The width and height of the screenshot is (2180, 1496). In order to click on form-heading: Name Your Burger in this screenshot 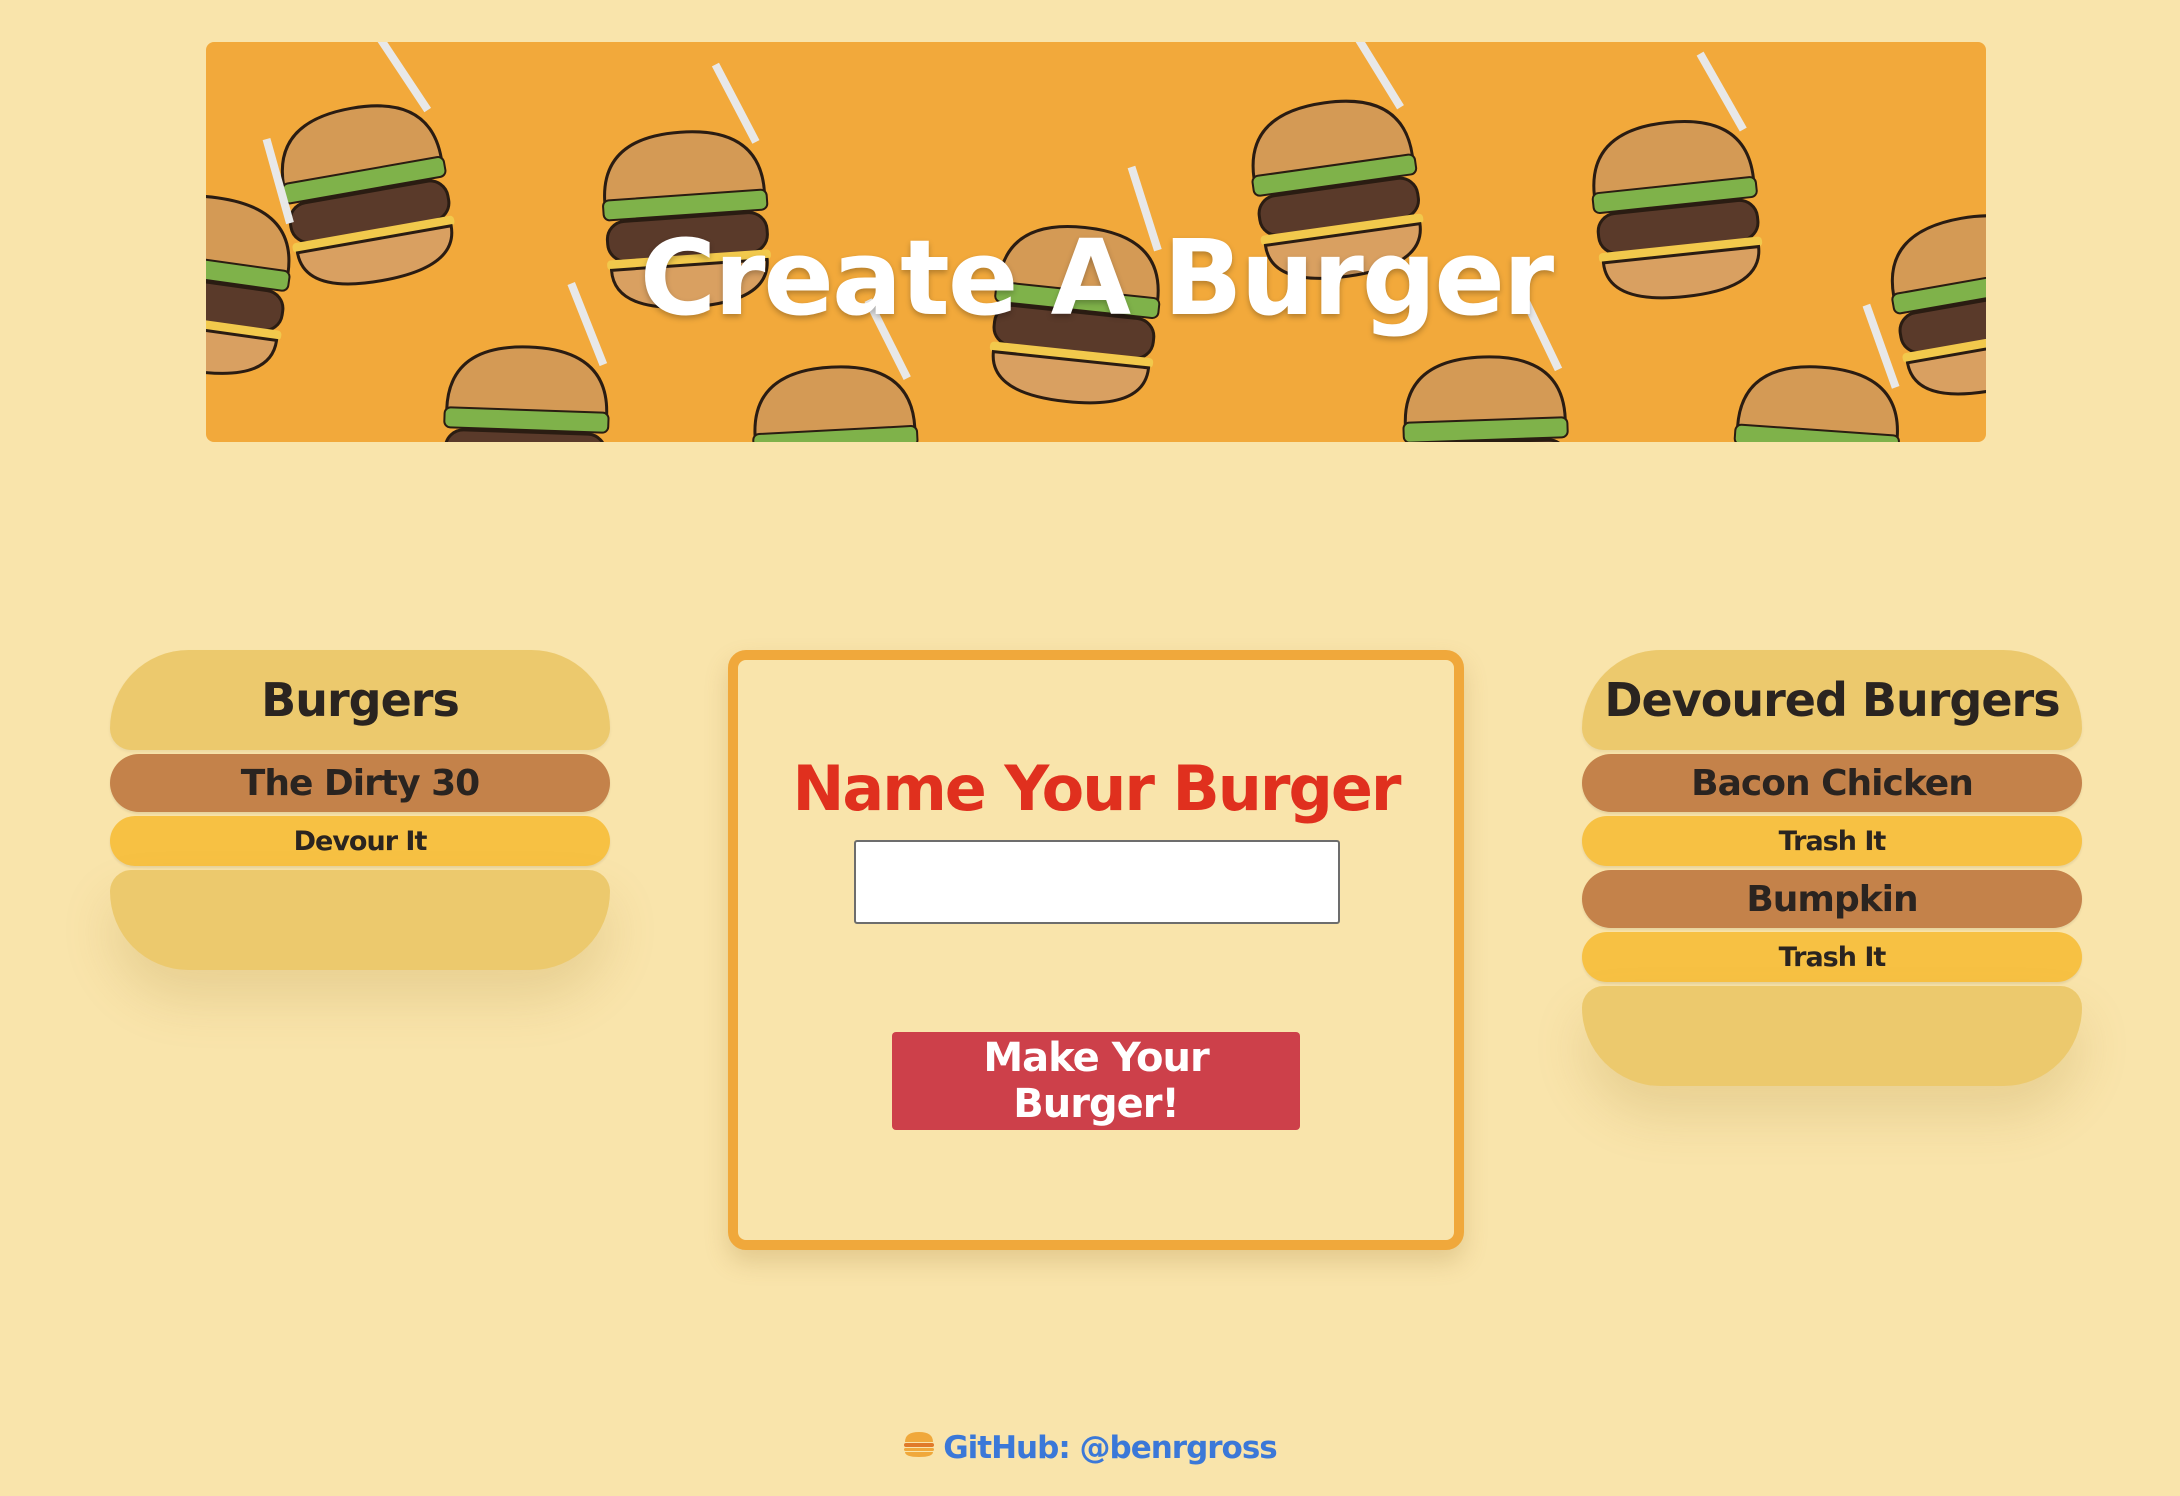, I will do `click(1096, 788)`.